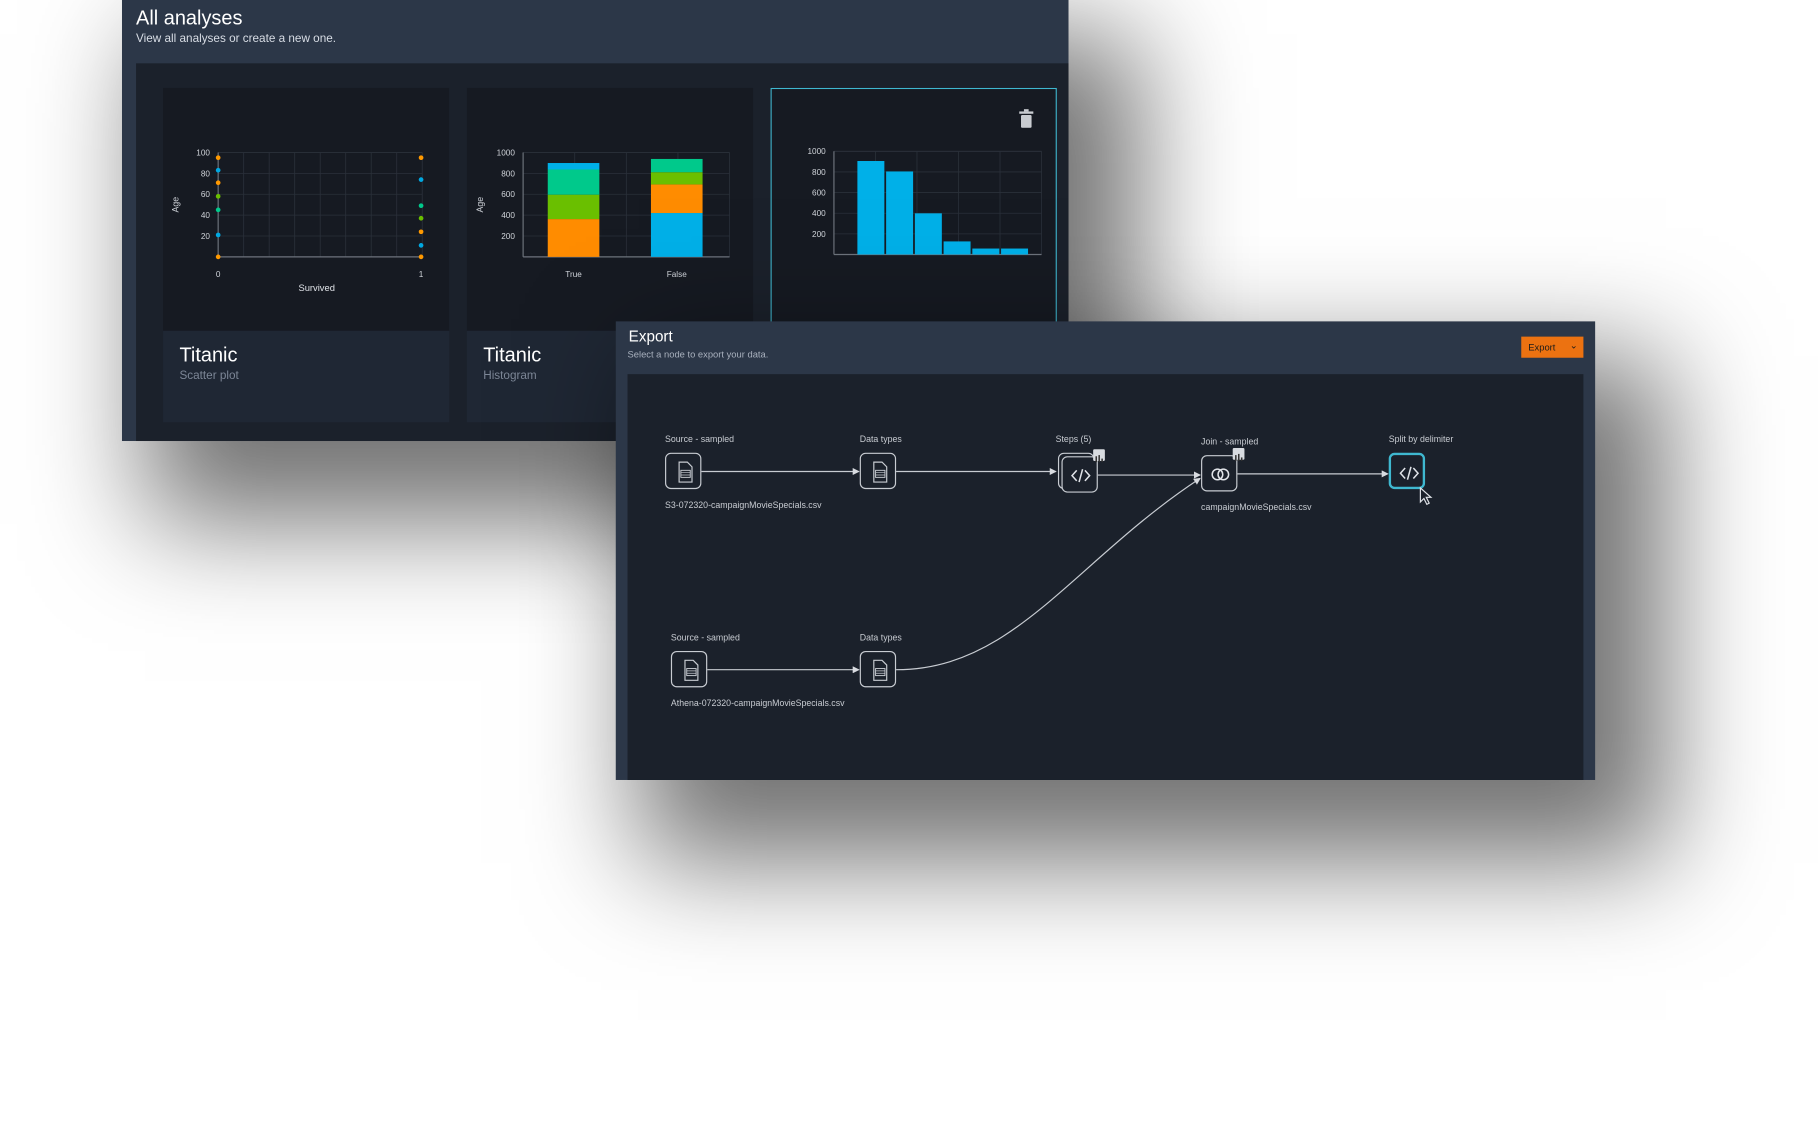 The image size is (1818, 1132). I want to click on node-label: Steps (5), so click(1073, 439).